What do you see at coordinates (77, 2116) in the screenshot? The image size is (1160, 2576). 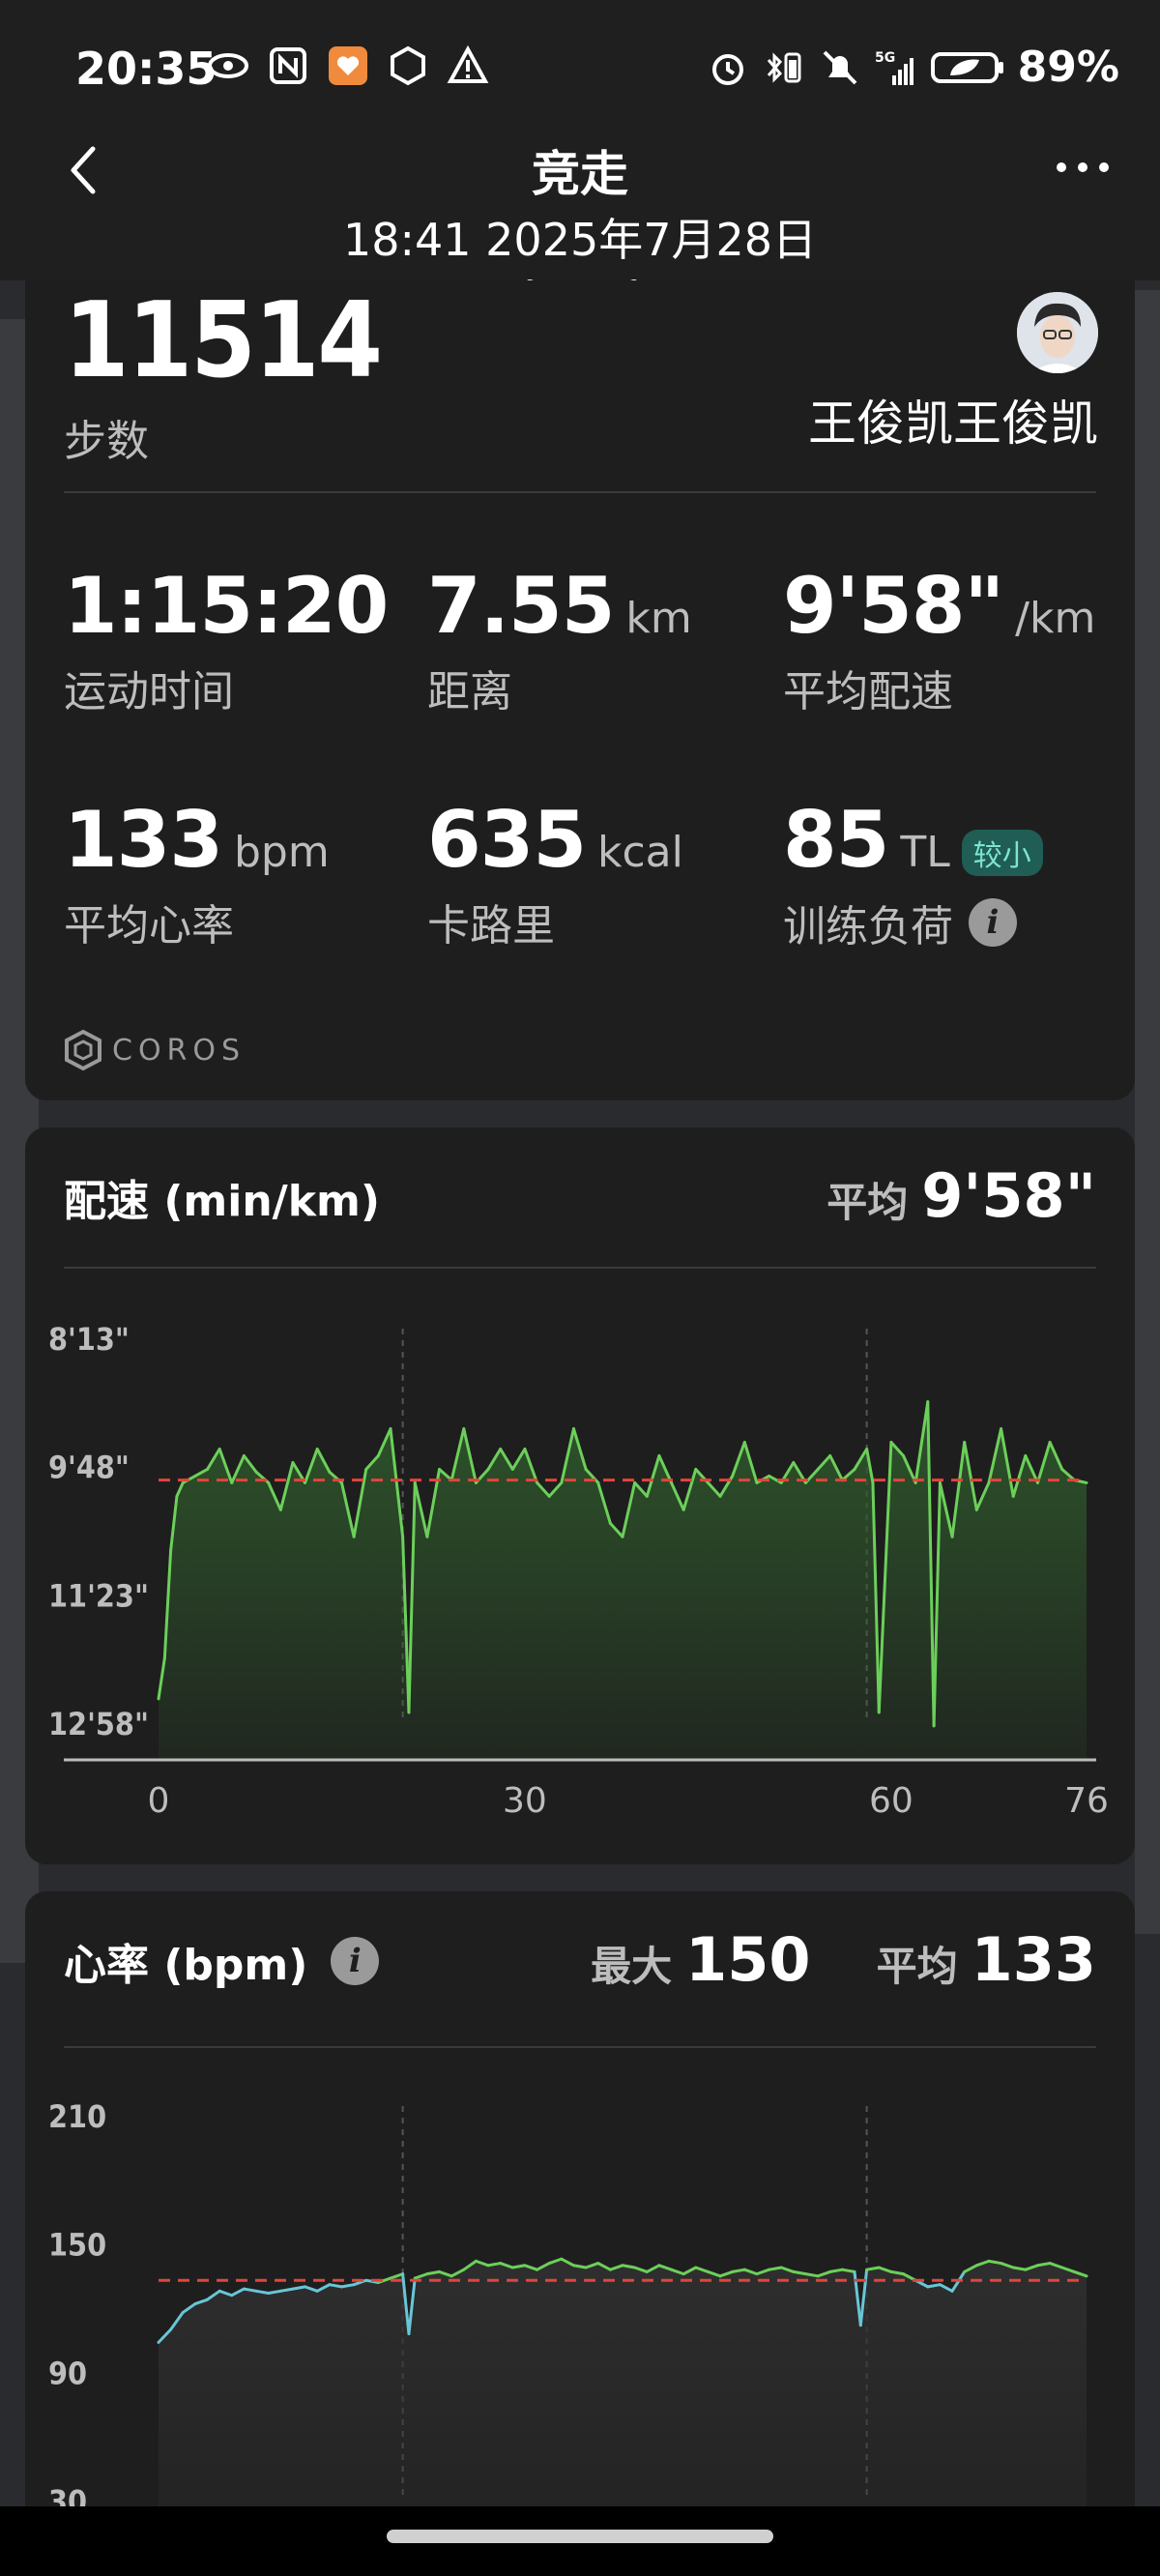 I see `y-tick-label: 210` at bounding box center [77, 2116].